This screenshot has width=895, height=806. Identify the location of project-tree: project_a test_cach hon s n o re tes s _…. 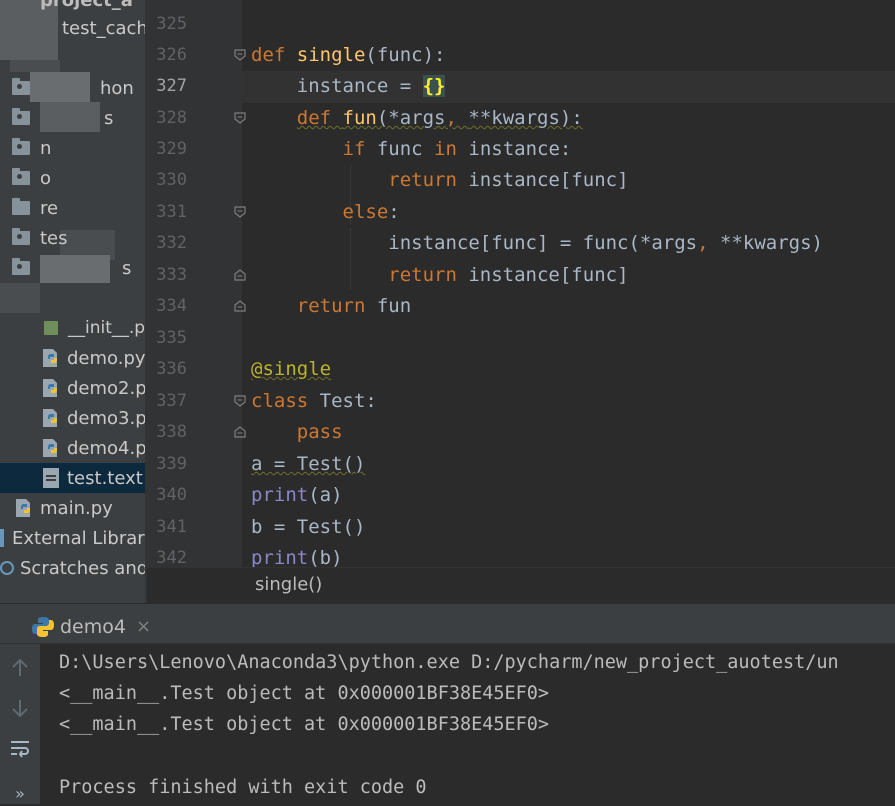
(72, 301).